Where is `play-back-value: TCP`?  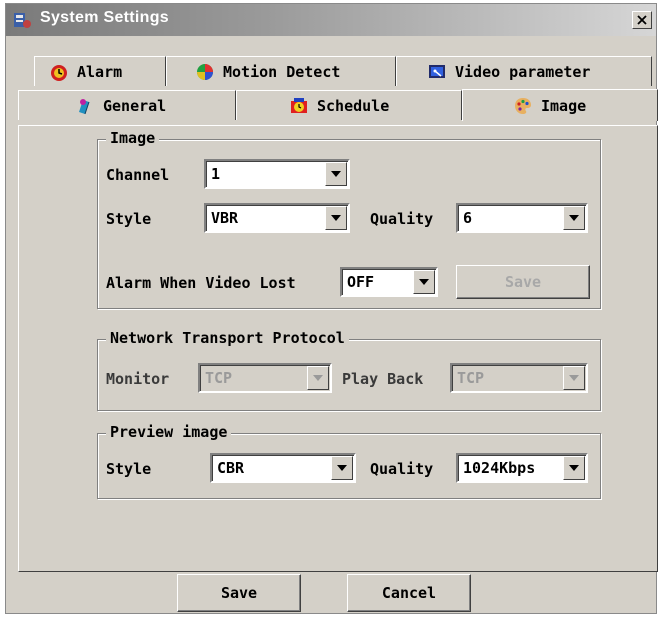 play-back-value: TCP is located at coordinates (471, 378).